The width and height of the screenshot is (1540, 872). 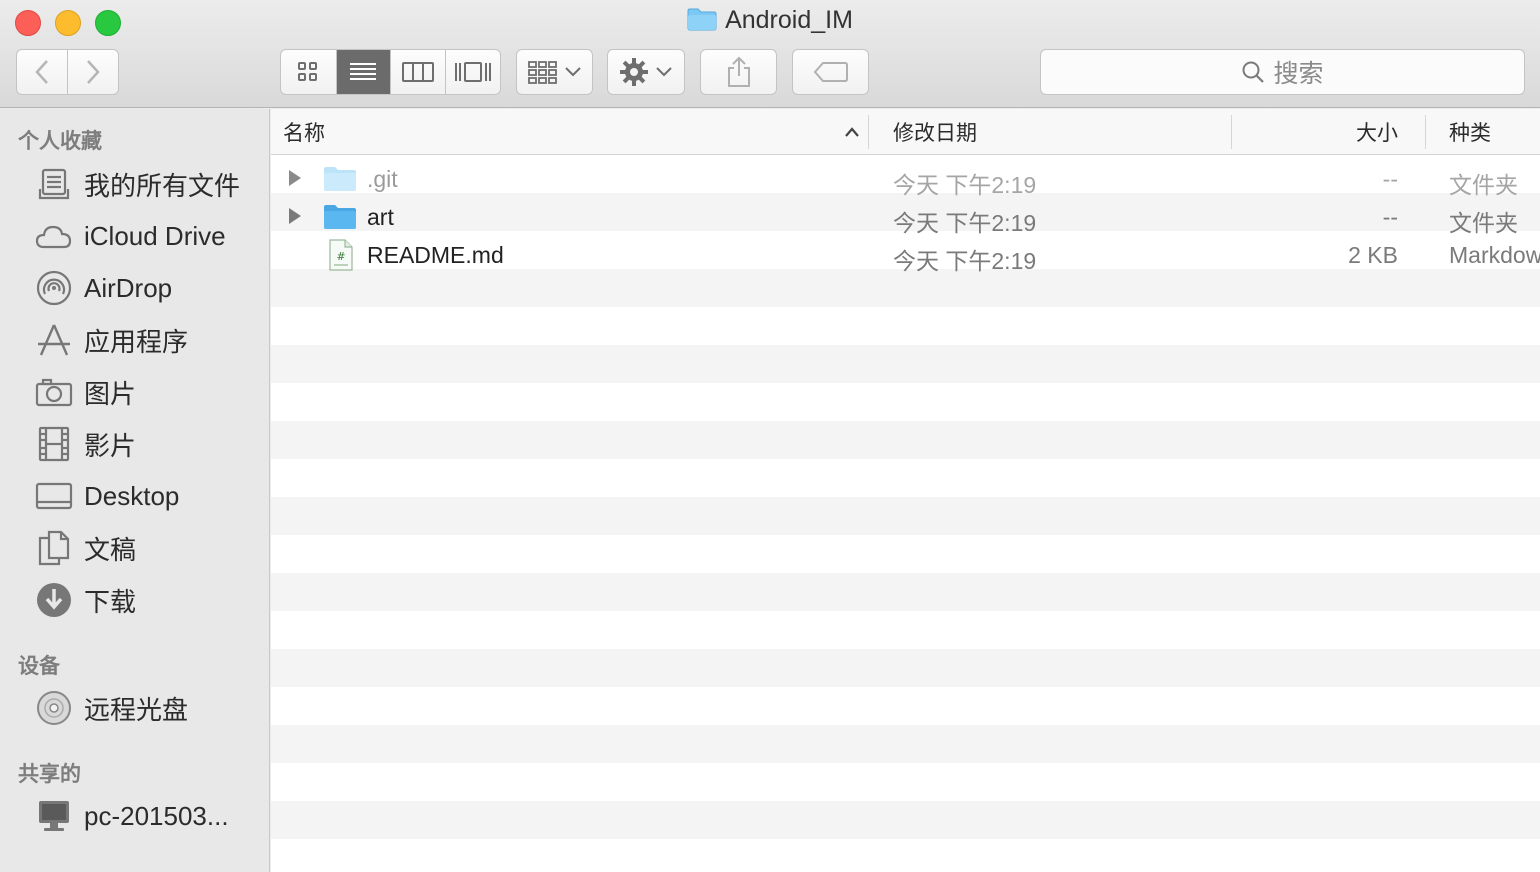 I want to click on disc-icon, so click(x=54, y=708).